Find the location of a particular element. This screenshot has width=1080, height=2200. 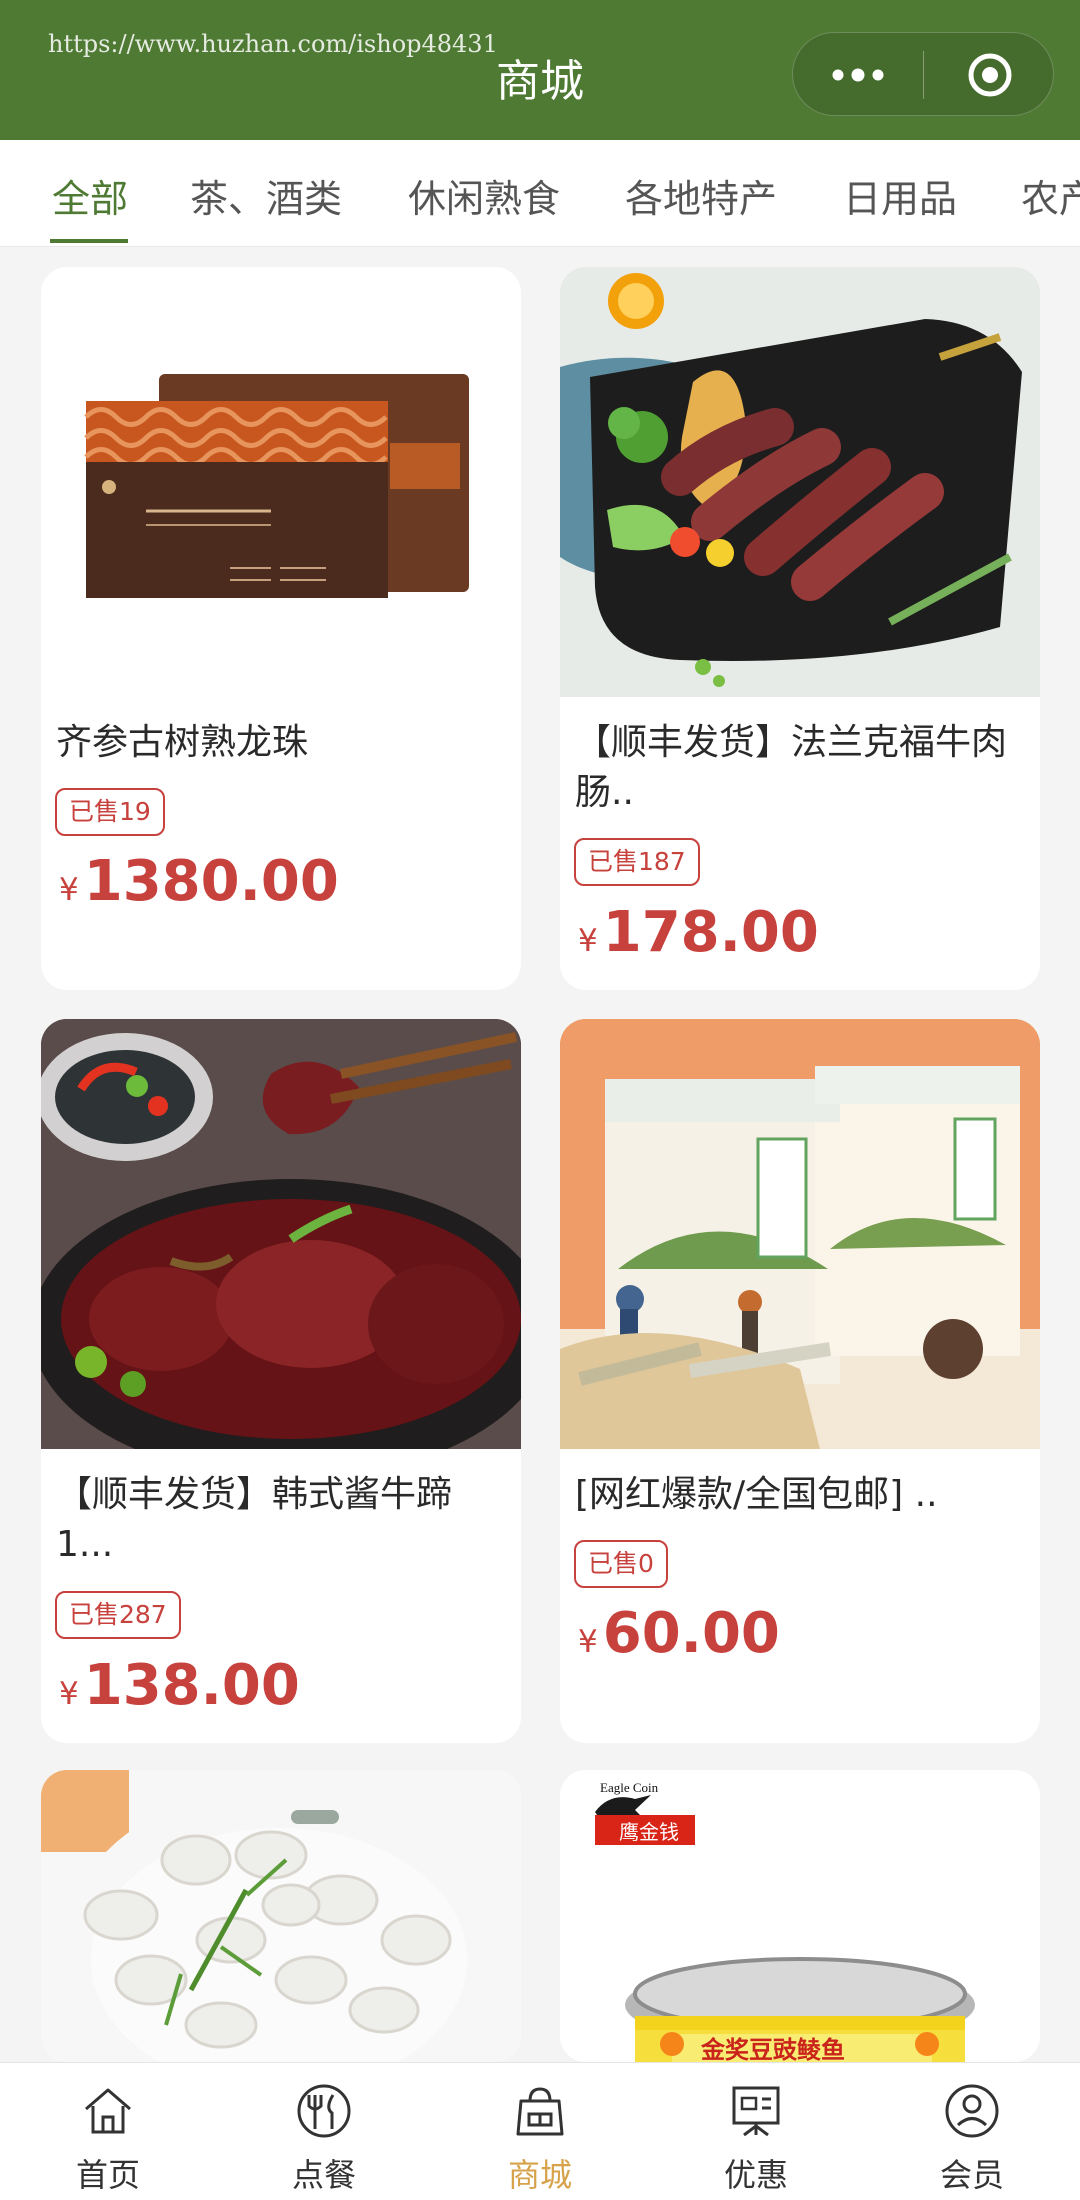

dumplings-image is located at coordinates (281, 1916).